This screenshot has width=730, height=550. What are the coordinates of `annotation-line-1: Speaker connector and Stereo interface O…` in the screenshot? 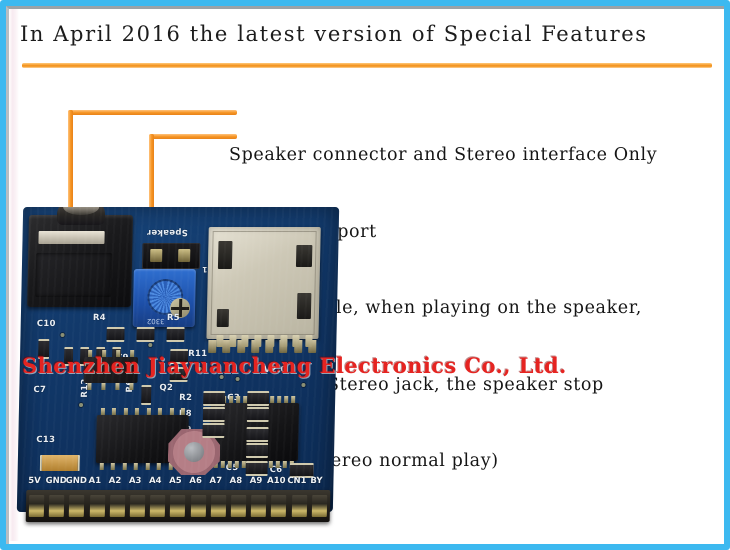 It's located at (443, 155).